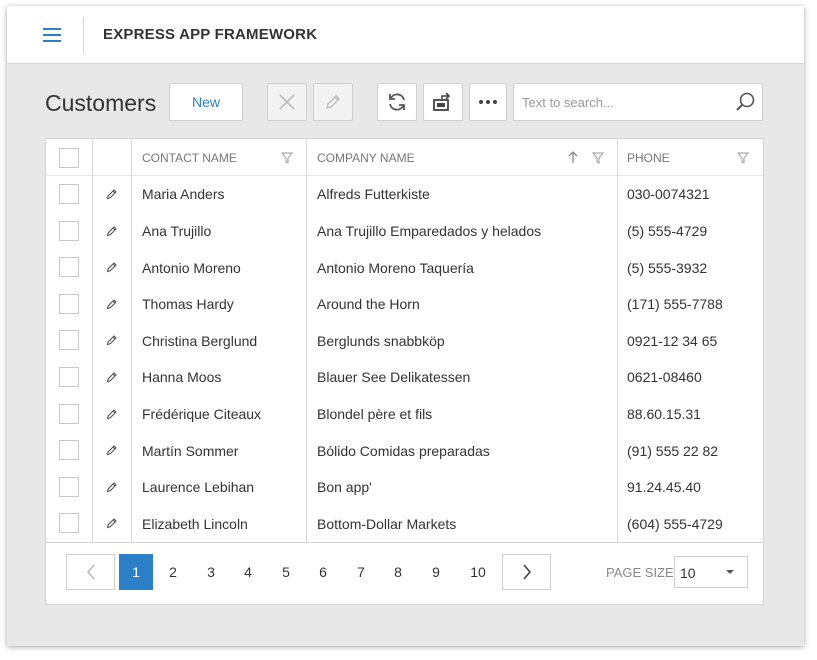  What do you see at coordinates (323, 572) in the screenshot?
I see `page-number-6: 6` at bounding box center [323, 572].